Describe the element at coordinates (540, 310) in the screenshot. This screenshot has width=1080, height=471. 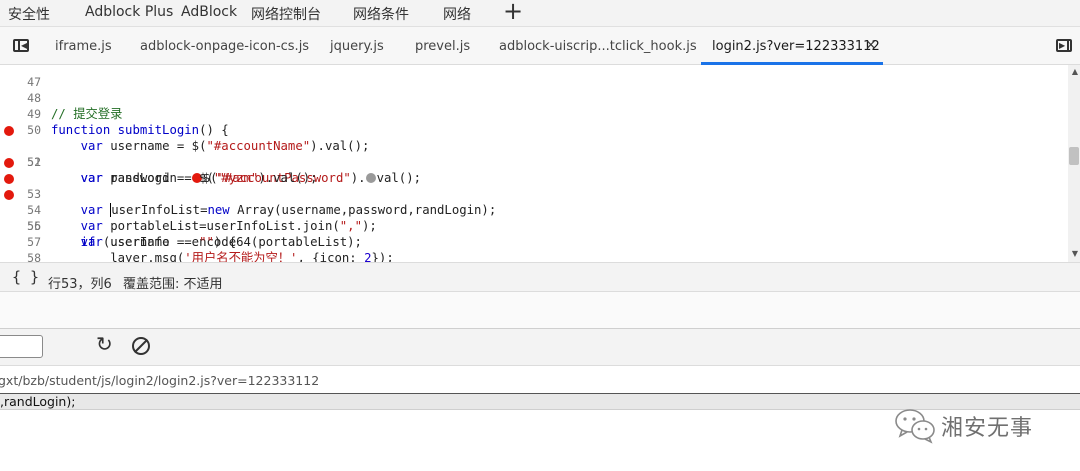
I see `debugger-pane-divider` at that location.